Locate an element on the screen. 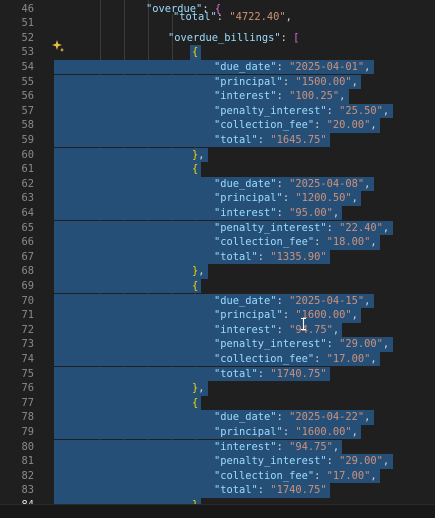  code-line: "total": "1645.75" is located at coordinates (270, 140).